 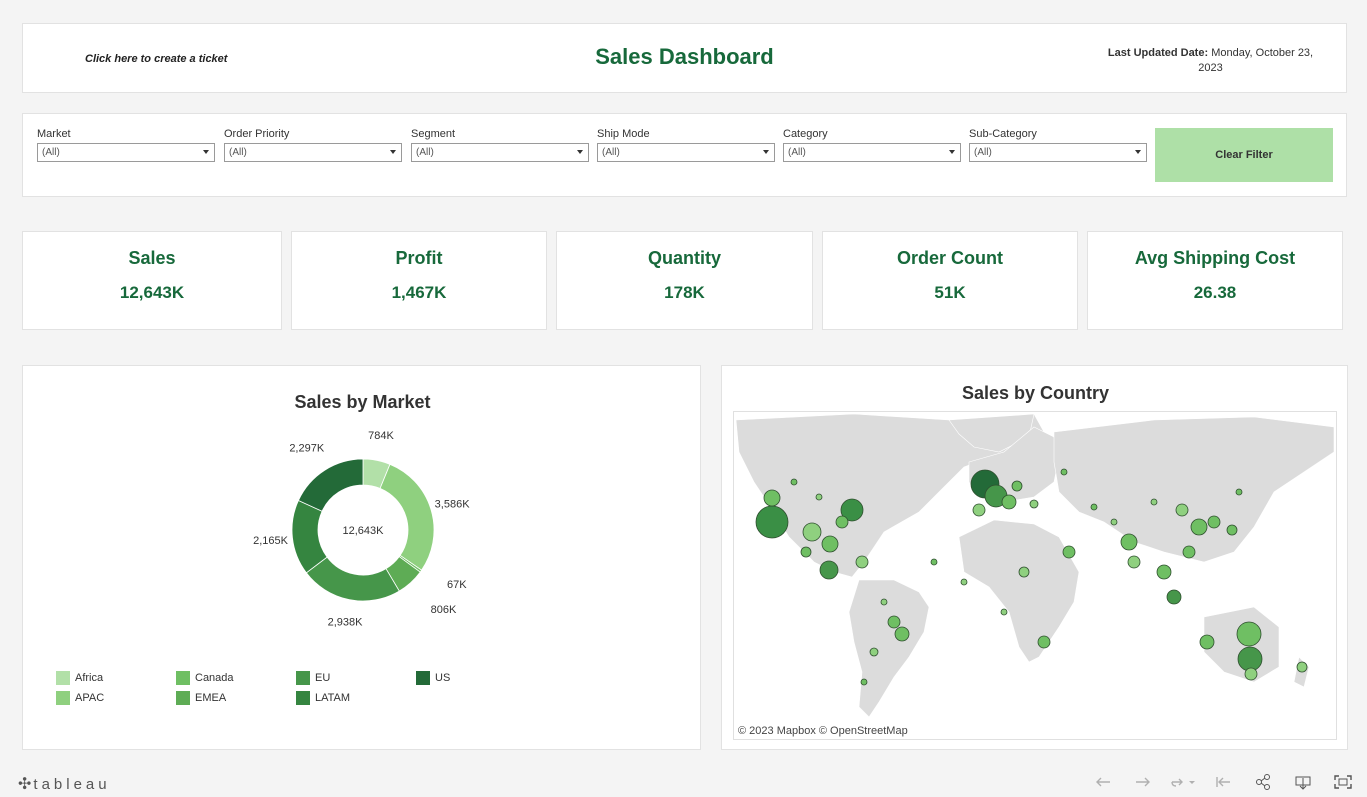 I want to click on kpi-title: Sales, so click(x=152, y=258).